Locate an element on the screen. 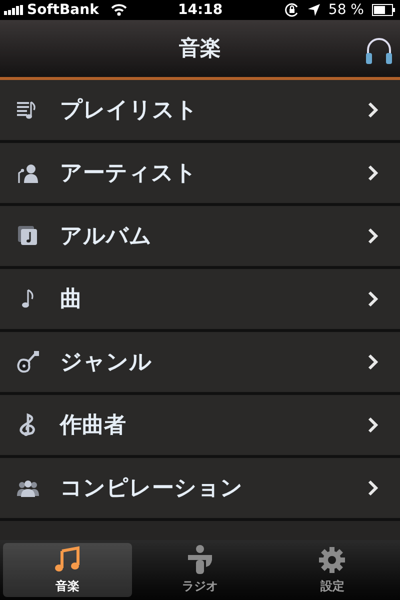 This screenshot has width=400, height=600. battery-icon is located at coordinates (384, 10).